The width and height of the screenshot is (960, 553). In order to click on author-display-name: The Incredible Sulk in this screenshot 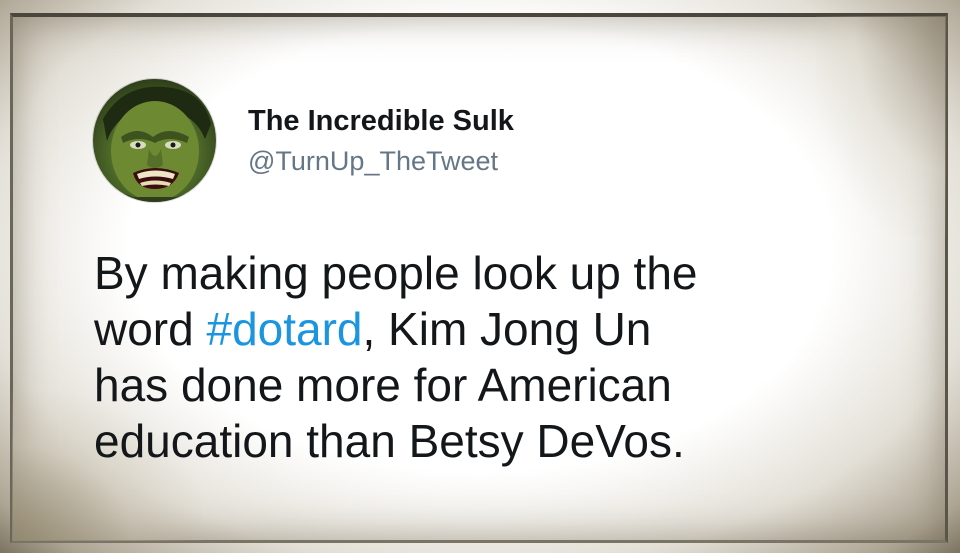, I will do `click(381, 121)`.